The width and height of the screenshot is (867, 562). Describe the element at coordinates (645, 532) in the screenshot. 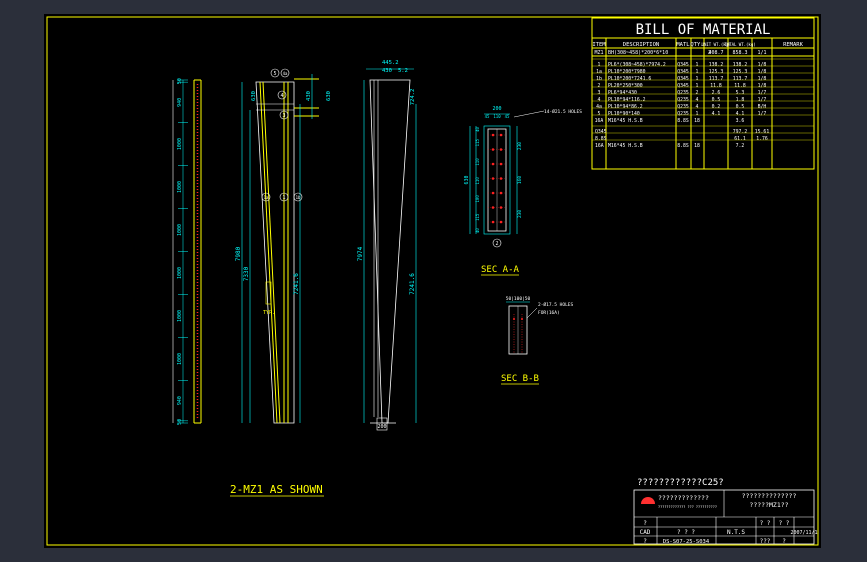

I see `cad-label: CAD` at that location.